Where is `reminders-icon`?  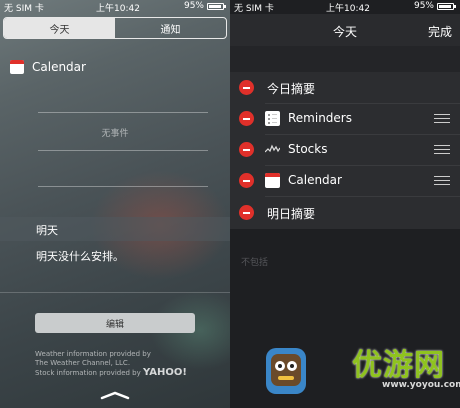
reminders-icon is located at coordinates (272, 118).